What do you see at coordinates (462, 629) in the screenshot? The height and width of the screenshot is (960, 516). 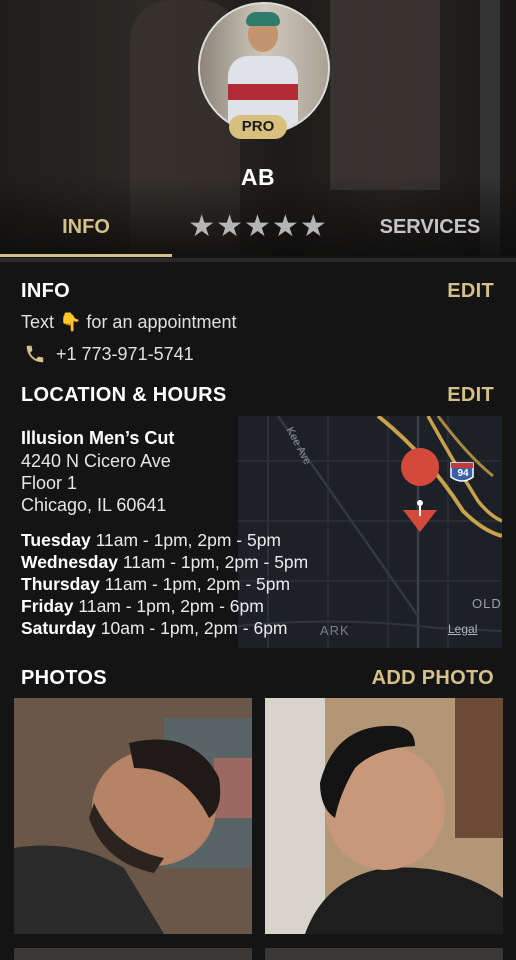 I see `map-legal-link: Legal` at bounding box center [462, 629].